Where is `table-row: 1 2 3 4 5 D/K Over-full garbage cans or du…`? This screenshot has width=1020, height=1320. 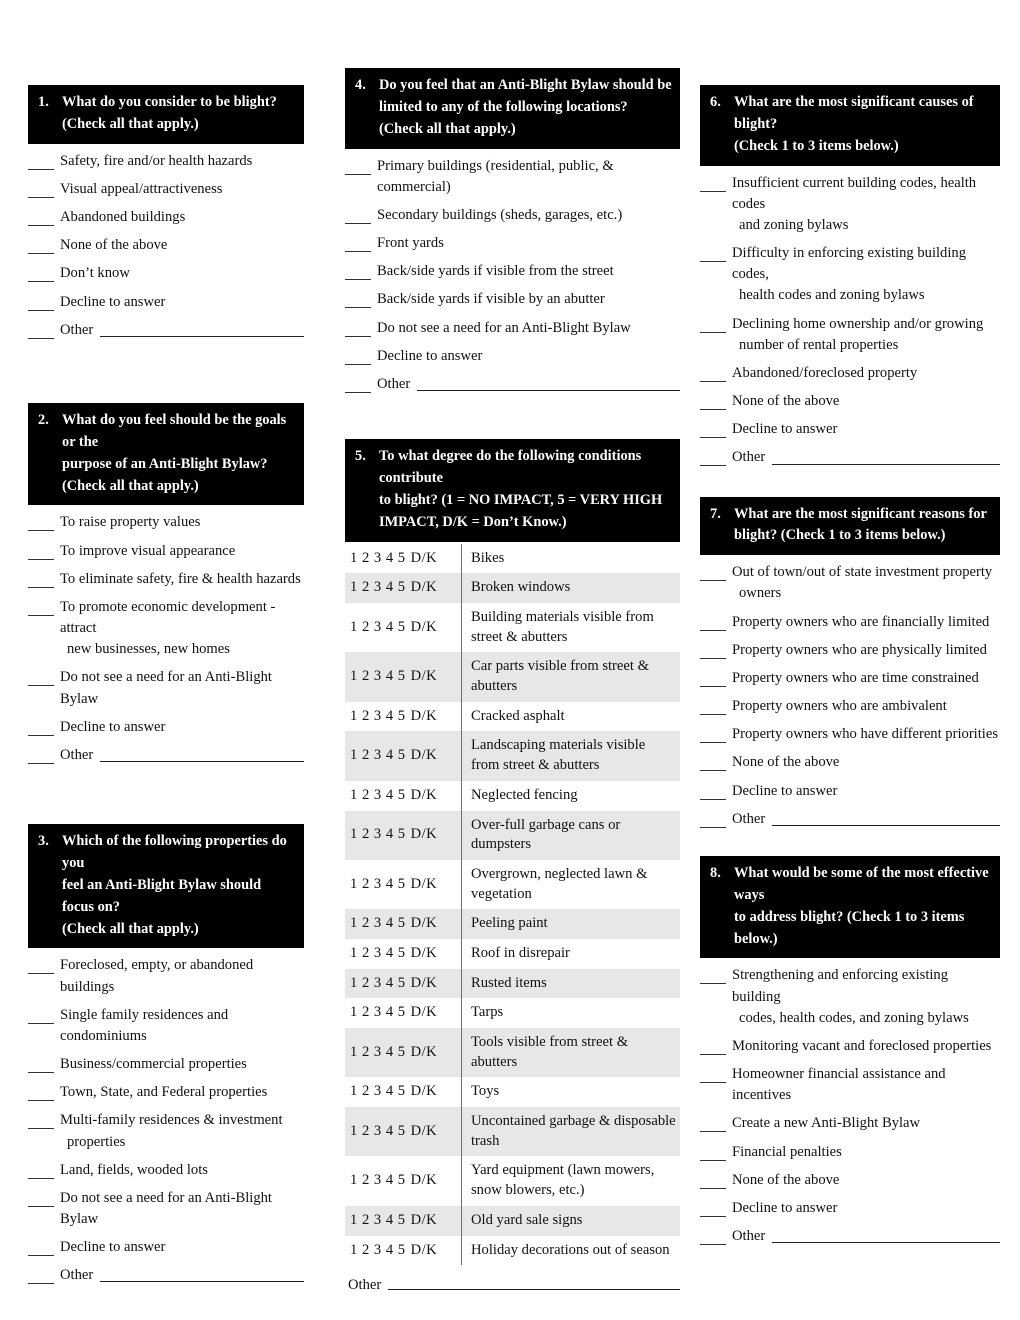 table-row: 1 2 3 4 5 D/K Over-full garbage cans or du… is located at coordinates (512, 835).